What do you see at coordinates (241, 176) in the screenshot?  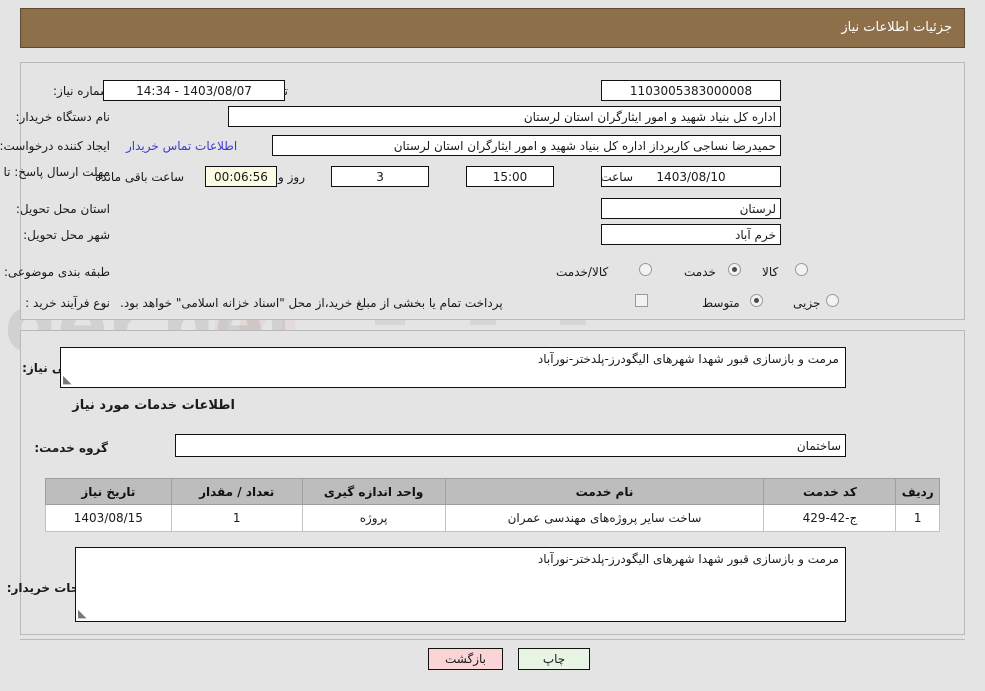 I see `remaining-time-value: 00:06:56` at bounding box center [241, 176].